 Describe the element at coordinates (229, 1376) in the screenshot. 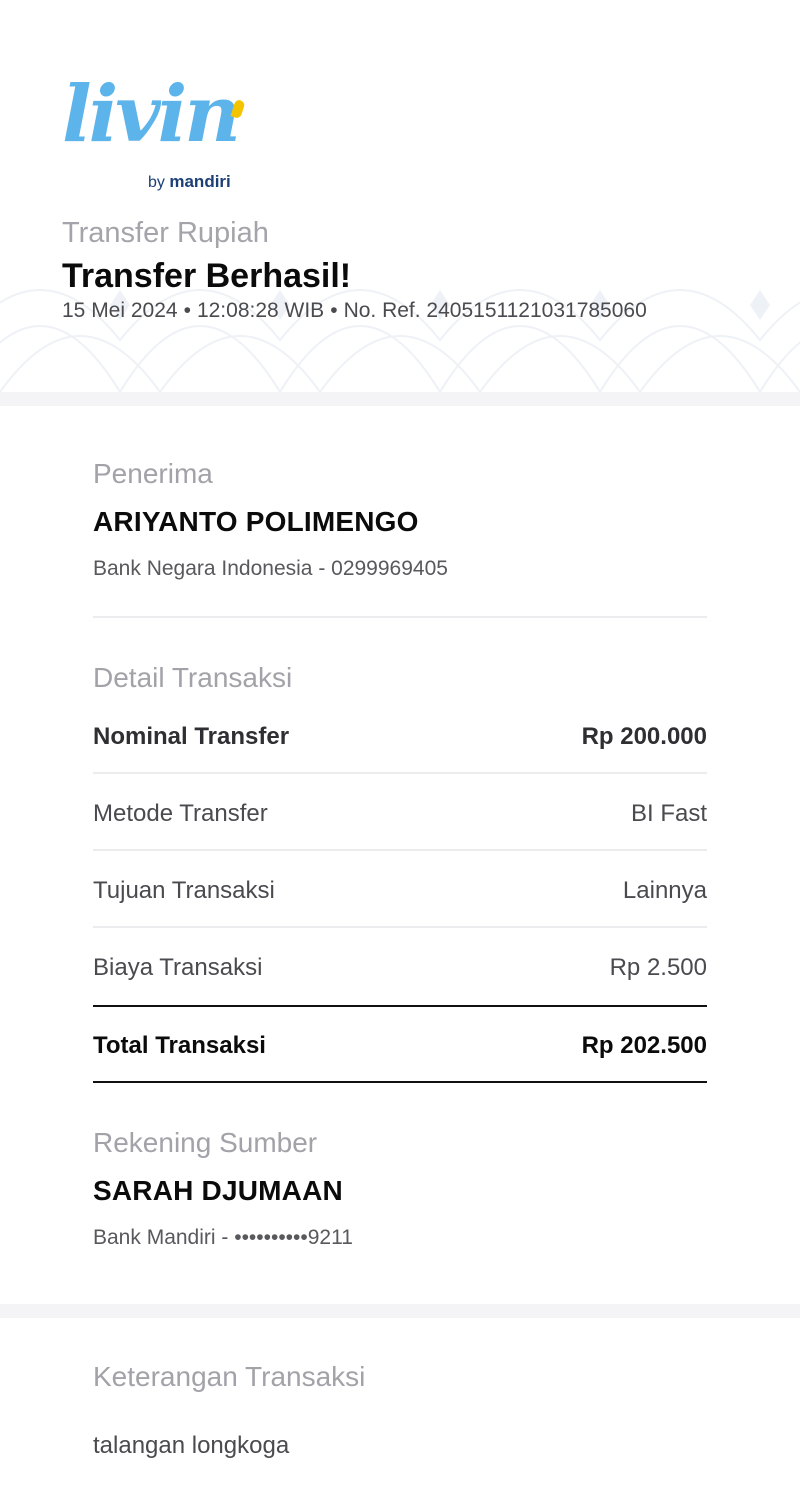

I see `note-label: Keterangan Transaksi` at that location.